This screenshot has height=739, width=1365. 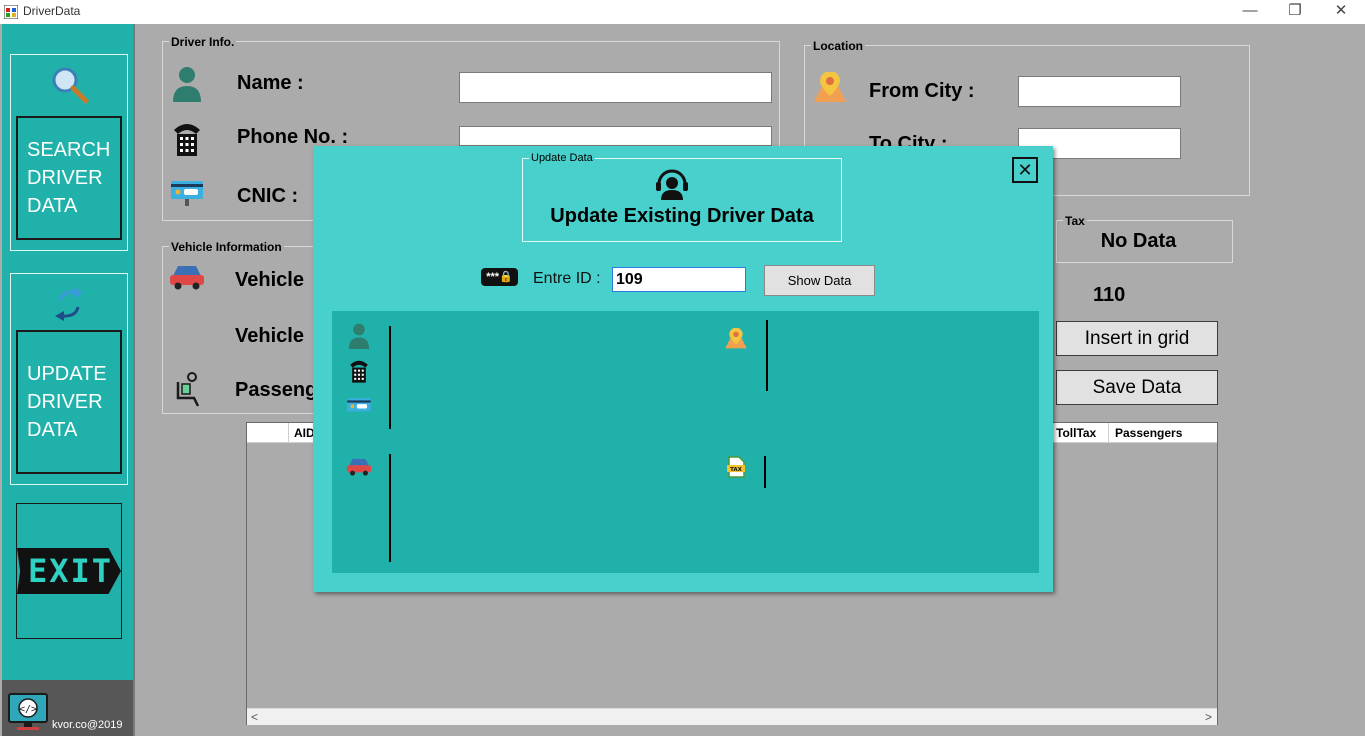 What do you see at coordinates (1109, 295) in the screenshot?
I see `record-count: 110` at bounding box center [1109, 295].